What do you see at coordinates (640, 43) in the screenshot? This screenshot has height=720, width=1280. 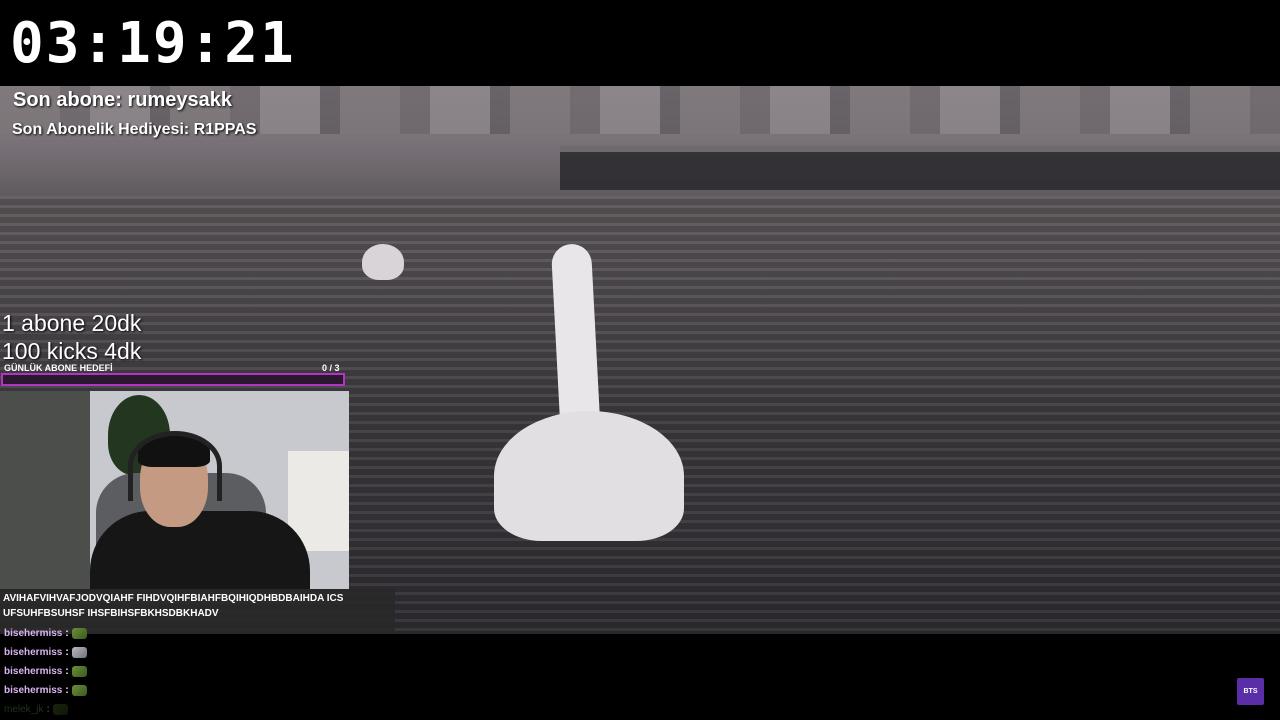 I see `top-bar: 03:19:21` at bounding box center [640, 43].